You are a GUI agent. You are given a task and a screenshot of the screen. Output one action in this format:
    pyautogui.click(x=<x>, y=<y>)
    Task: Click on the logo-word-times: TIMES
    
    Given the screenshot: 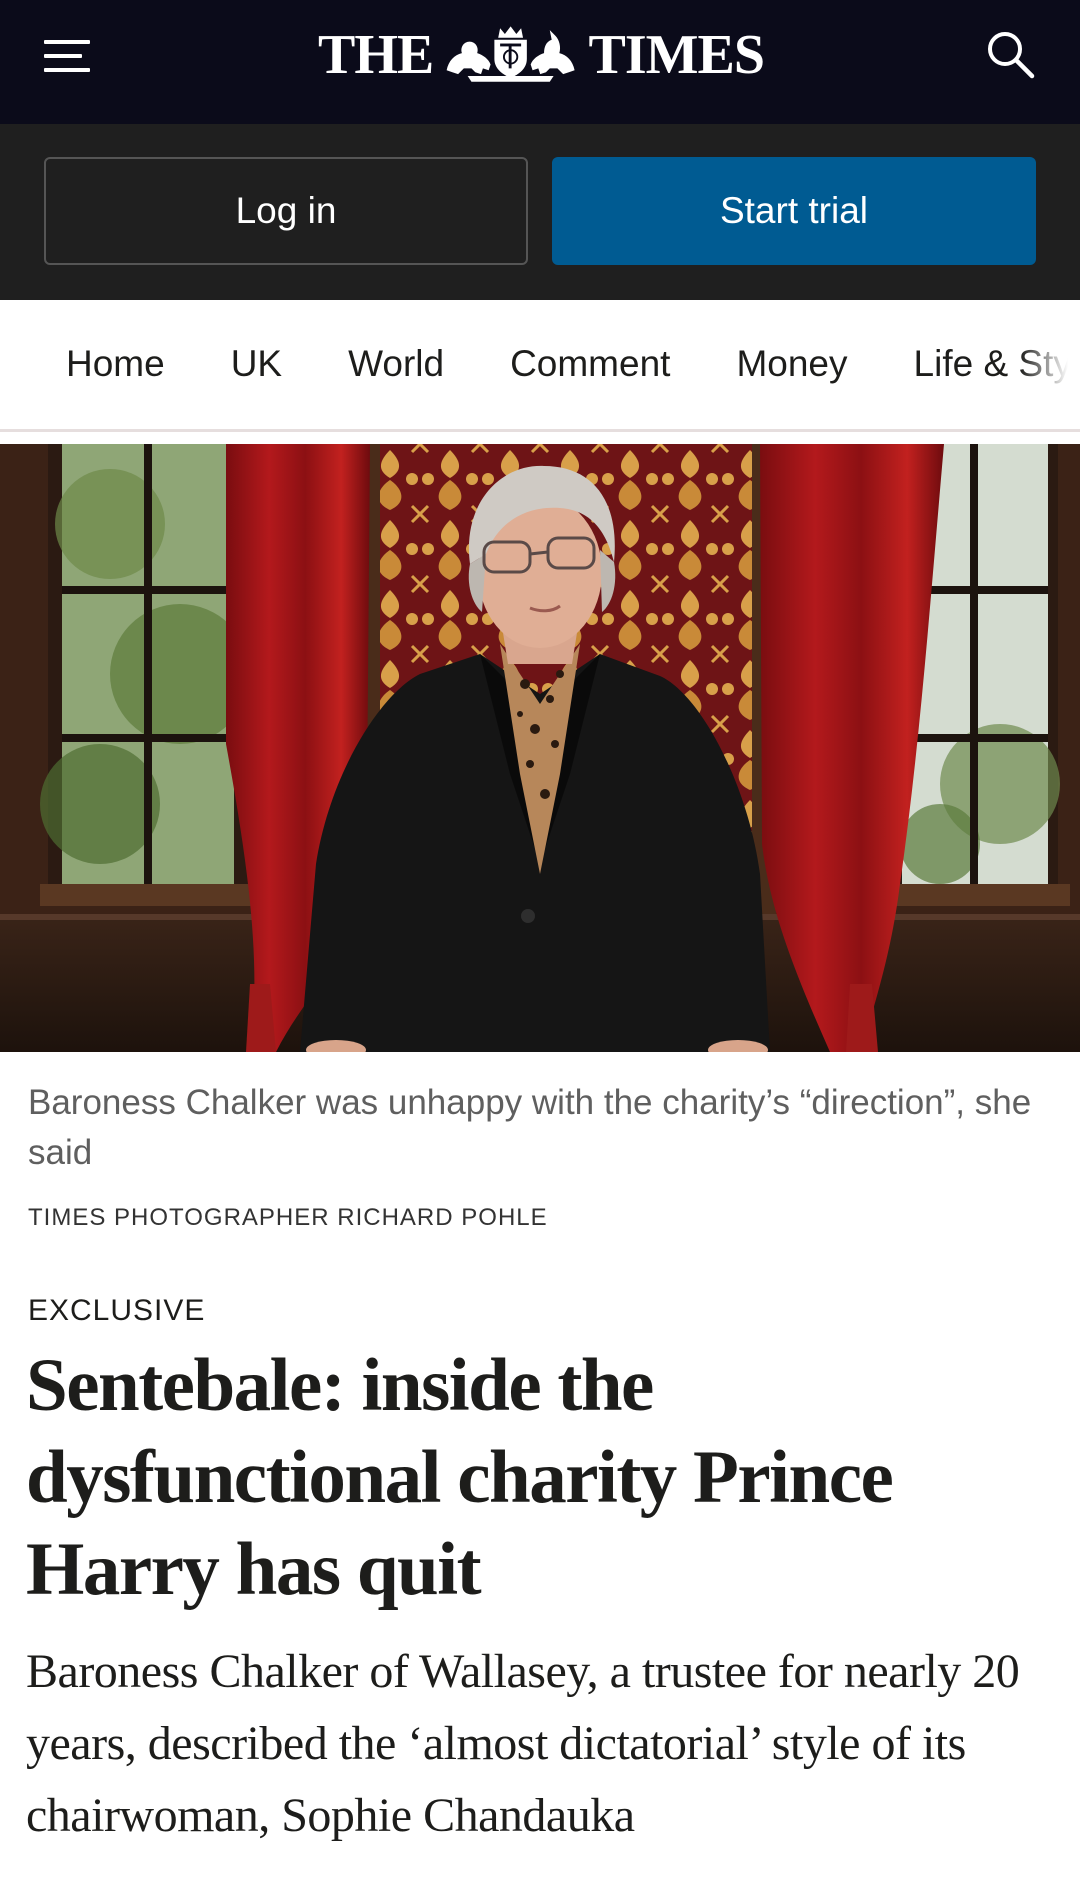 What is the action you would take?
    pyautogui.click(x=676, y=55)
    